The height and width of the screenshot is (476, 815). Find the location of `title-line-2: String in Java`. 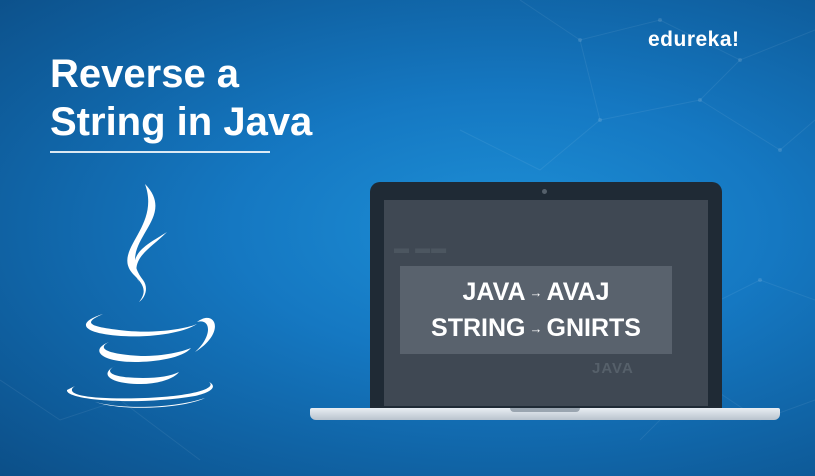

title-line-2: String in Java is located at coordinates (181, 122).